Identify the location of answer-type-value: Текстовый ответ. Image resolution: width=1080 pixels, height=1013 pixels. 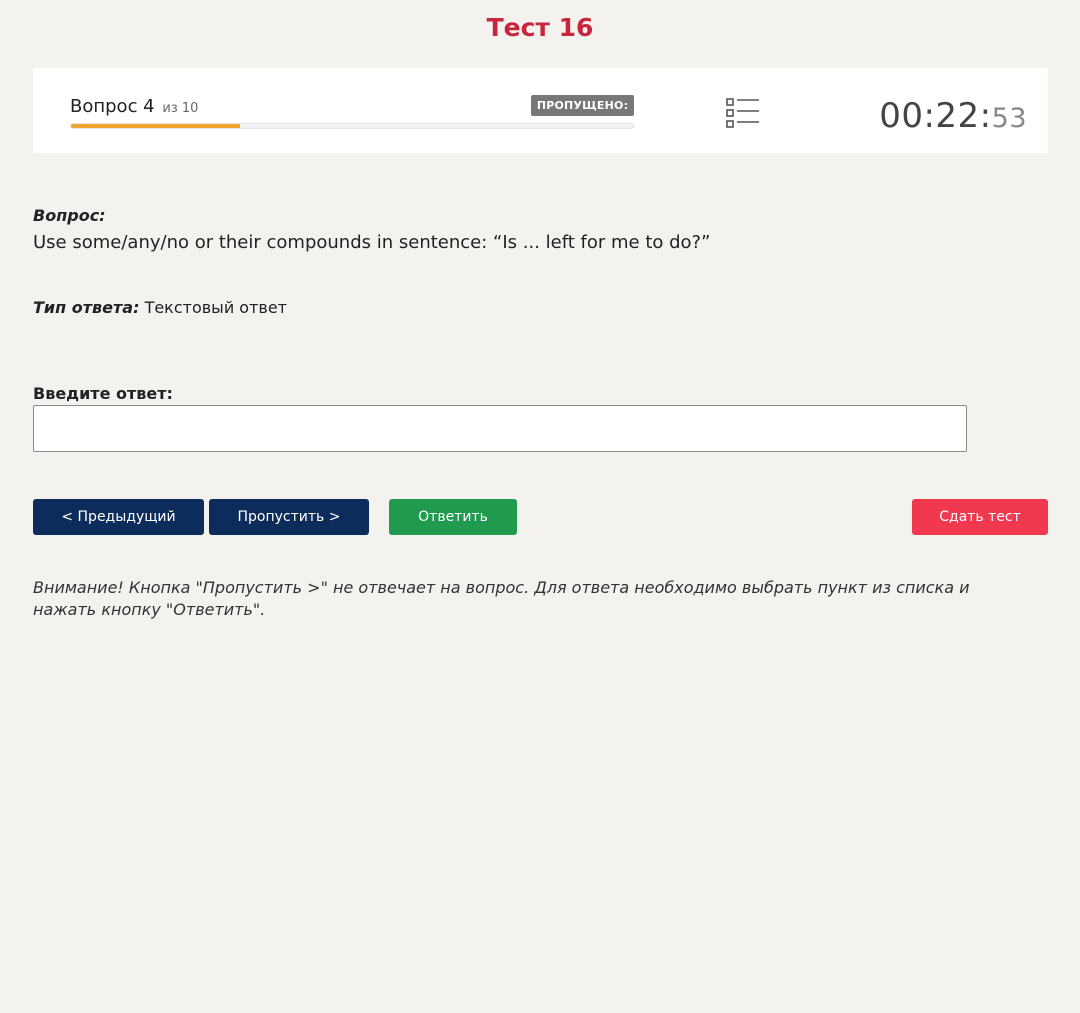
(215, 307).